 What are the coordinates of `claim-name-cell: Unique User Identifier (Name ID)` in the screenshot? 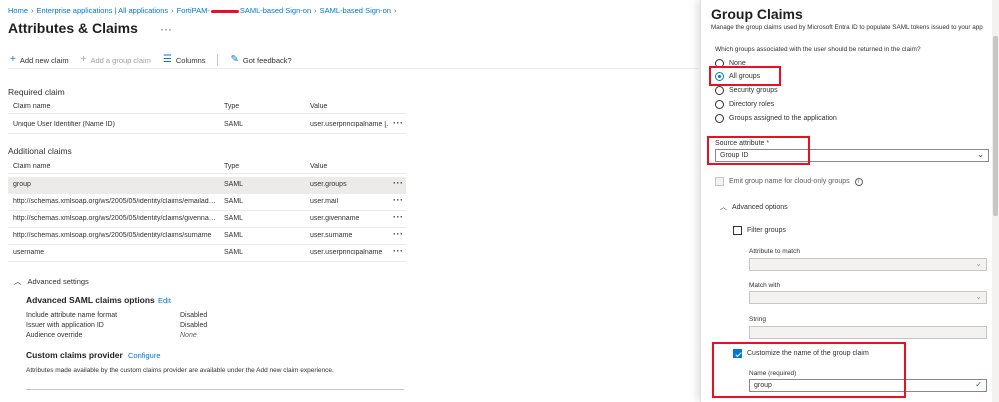 It's located at (64, 124).